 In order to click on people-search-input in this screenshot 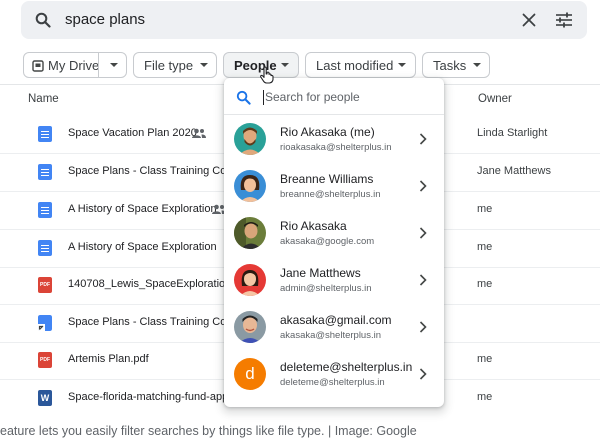, I will do `click(347, 97)`.